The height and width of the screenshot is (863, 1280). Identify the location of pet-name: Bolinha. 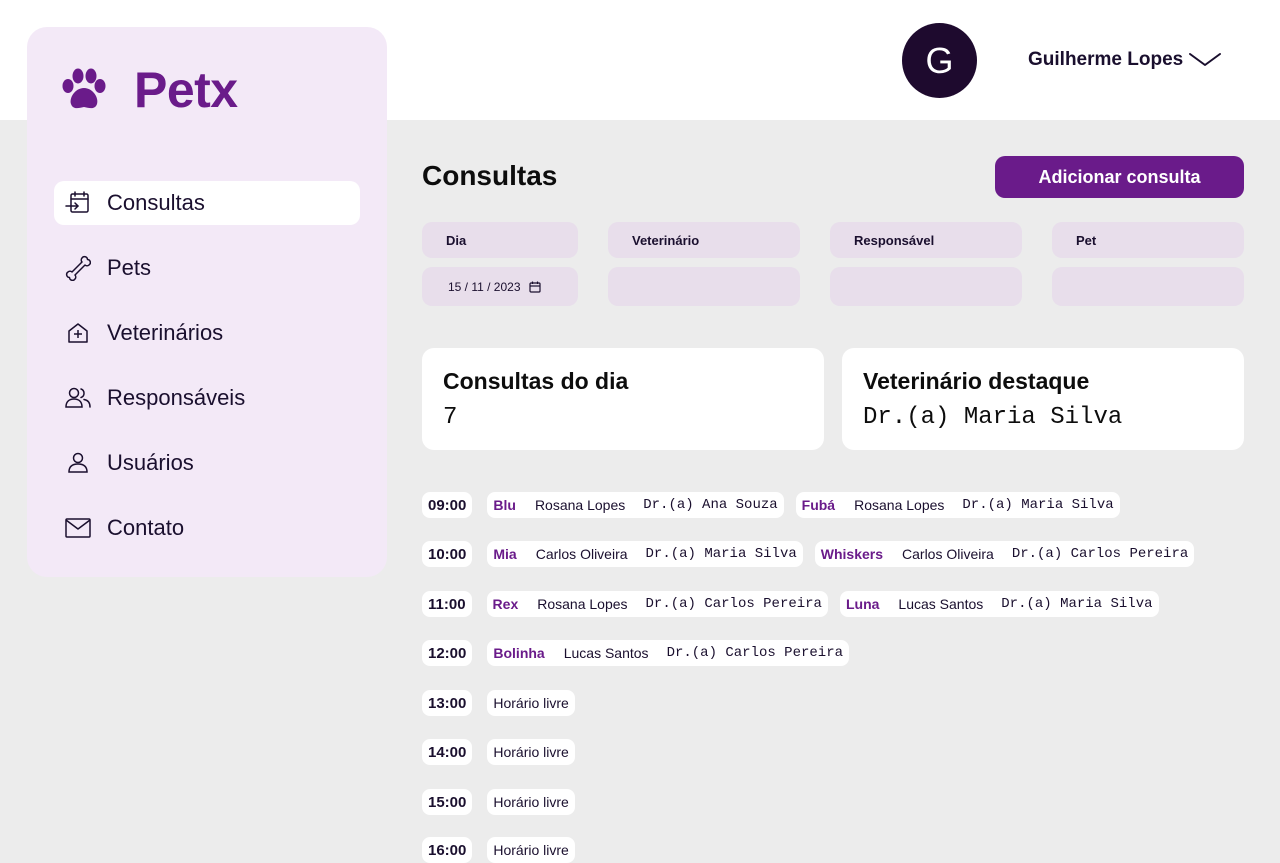
(519, 653).